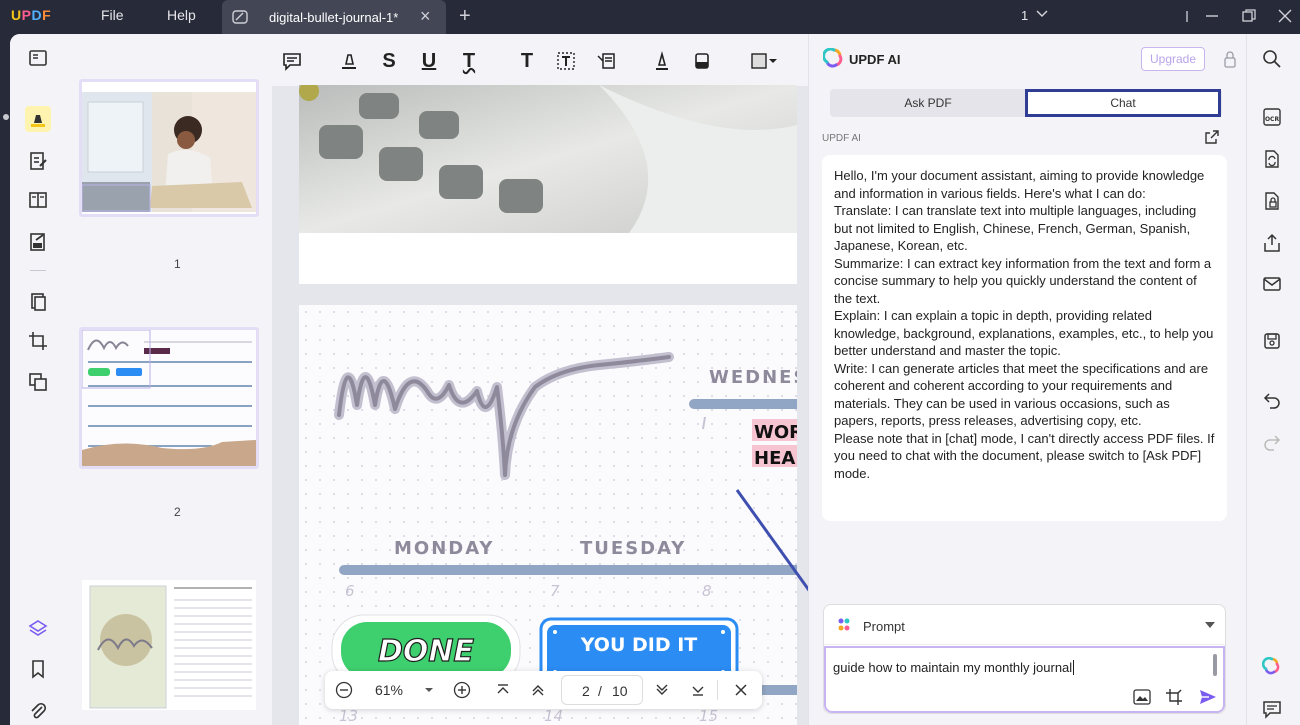 The image size is (1300, 725). I want to click on highlight-icon, so click(349, 61).